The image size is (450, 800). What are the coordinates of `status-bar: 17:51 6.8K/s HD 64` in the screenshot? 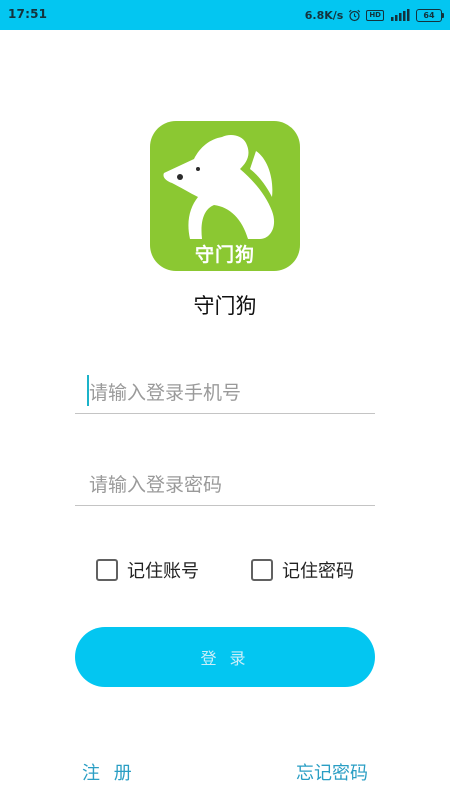 It's located at (225, 15).